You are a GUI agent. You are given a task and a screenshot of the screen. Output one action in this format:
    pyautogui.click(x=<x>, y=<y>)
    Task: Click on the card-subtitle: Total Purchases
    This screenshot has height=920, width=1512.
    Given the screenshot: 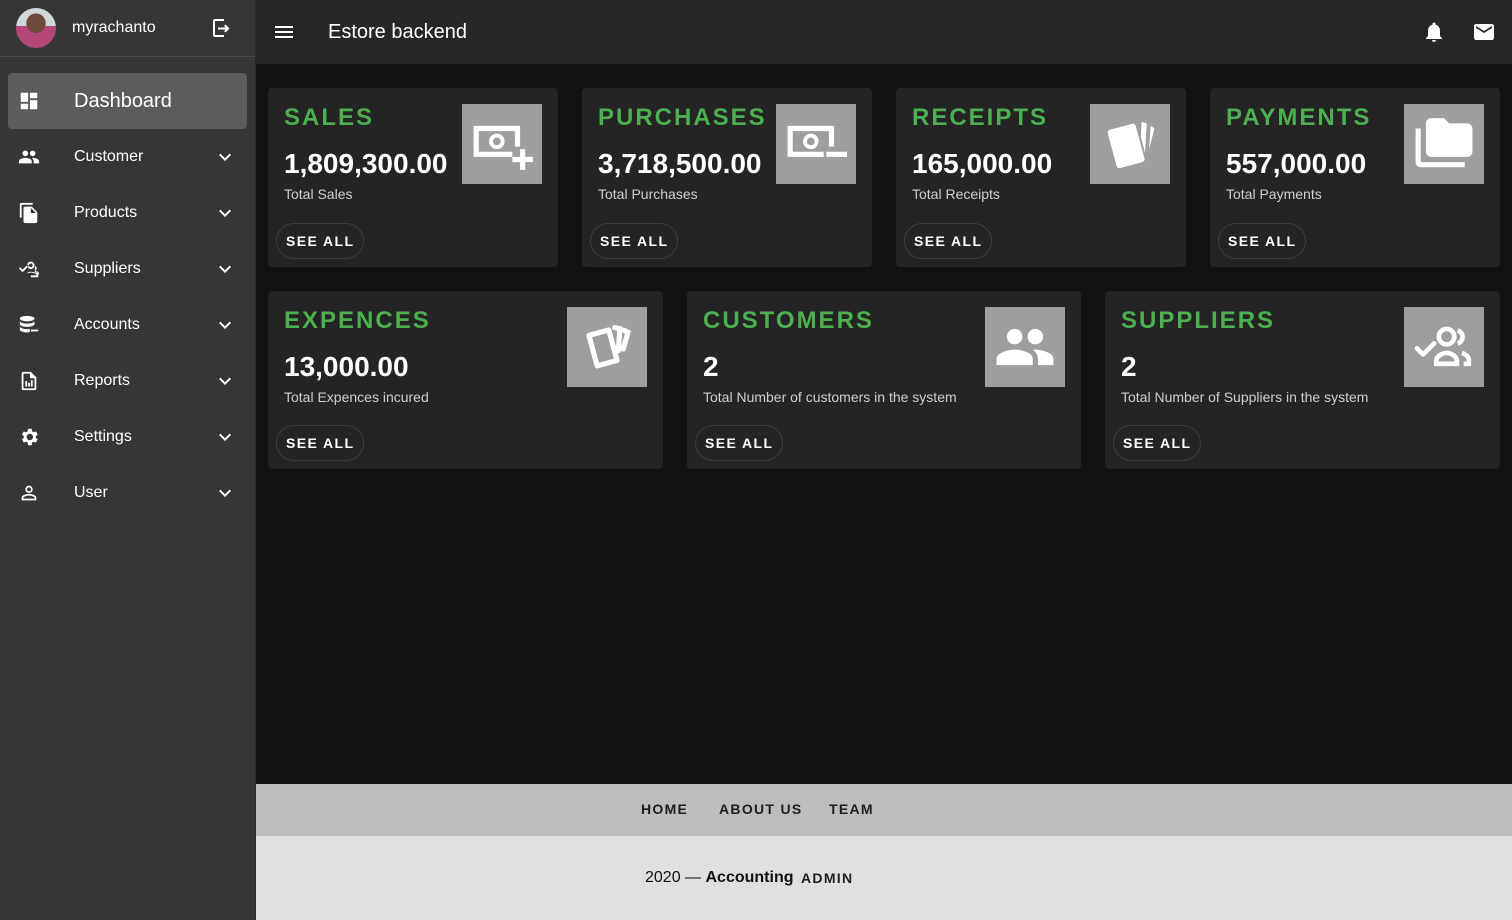 What is the action you would take?
    pyautogui.click(x=648, y=194)
    